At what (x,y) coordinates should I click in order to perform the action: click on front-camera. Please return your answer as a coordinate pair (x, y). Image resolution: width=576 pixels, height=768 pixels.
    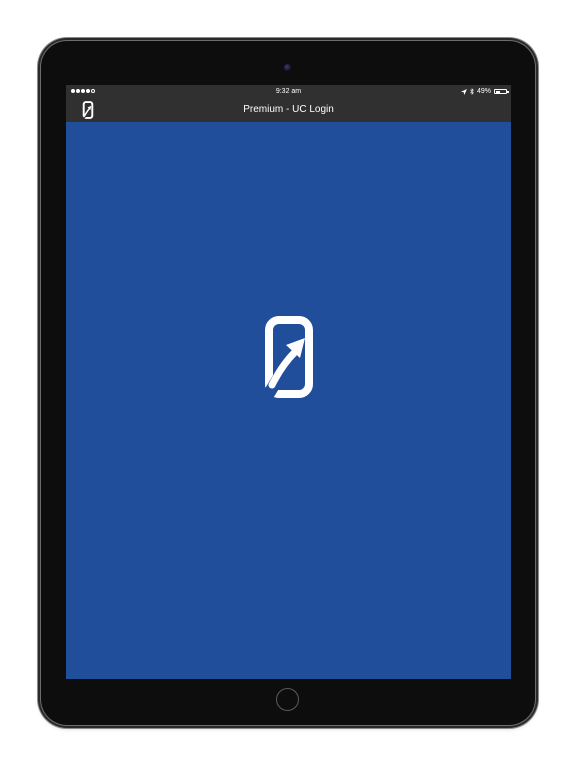
    Looking at the image, I should click on (287, 67).